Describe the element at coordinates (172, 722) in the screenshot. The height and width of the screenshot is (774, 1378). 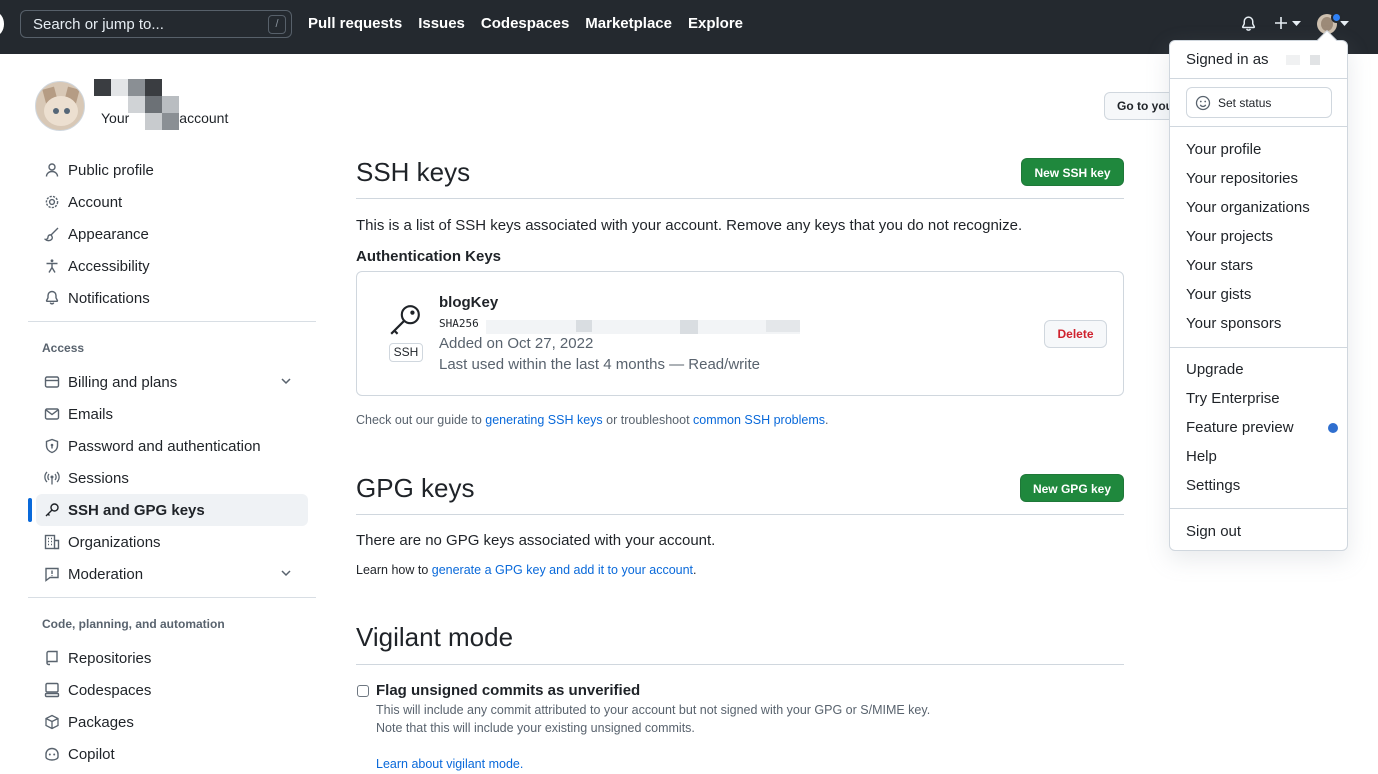
I see `sidebar-item-packages: Packages` at that location.